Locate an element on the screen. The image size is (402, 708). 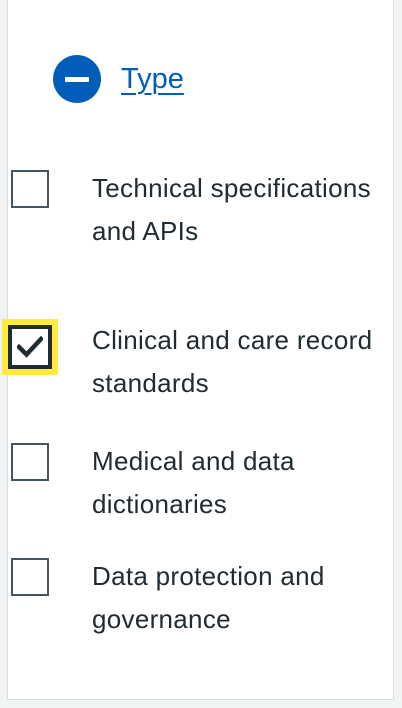
type-filter-toggle: Type is located at coordinates (118, 79).